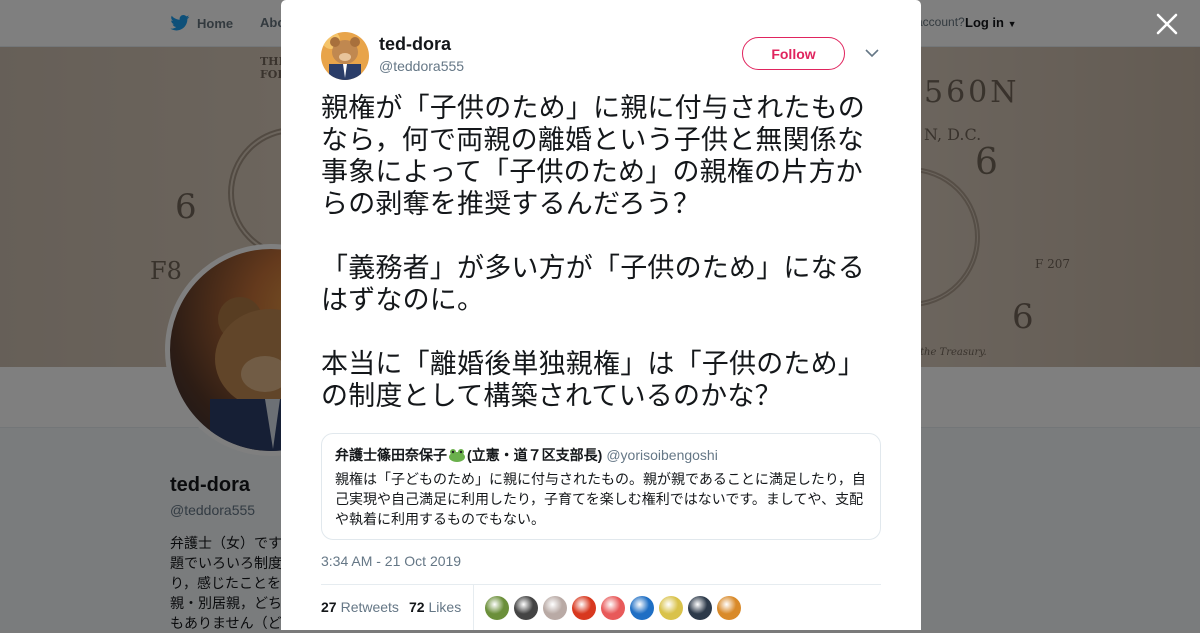 The image size is (1200, 633). Describe the element at coordinates (369, 607) in the screenshot. I see `retweets-label: Retweets` at that location.